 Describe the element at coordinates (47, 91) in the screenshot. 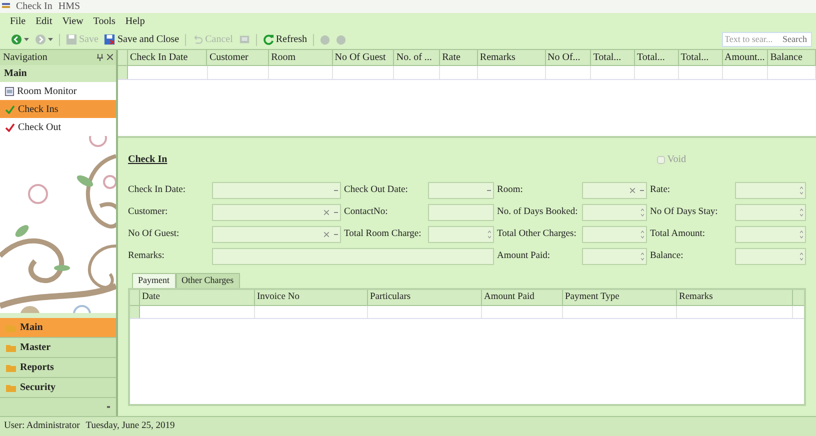

I see `nav-item-label: Room Monitor` at that location.